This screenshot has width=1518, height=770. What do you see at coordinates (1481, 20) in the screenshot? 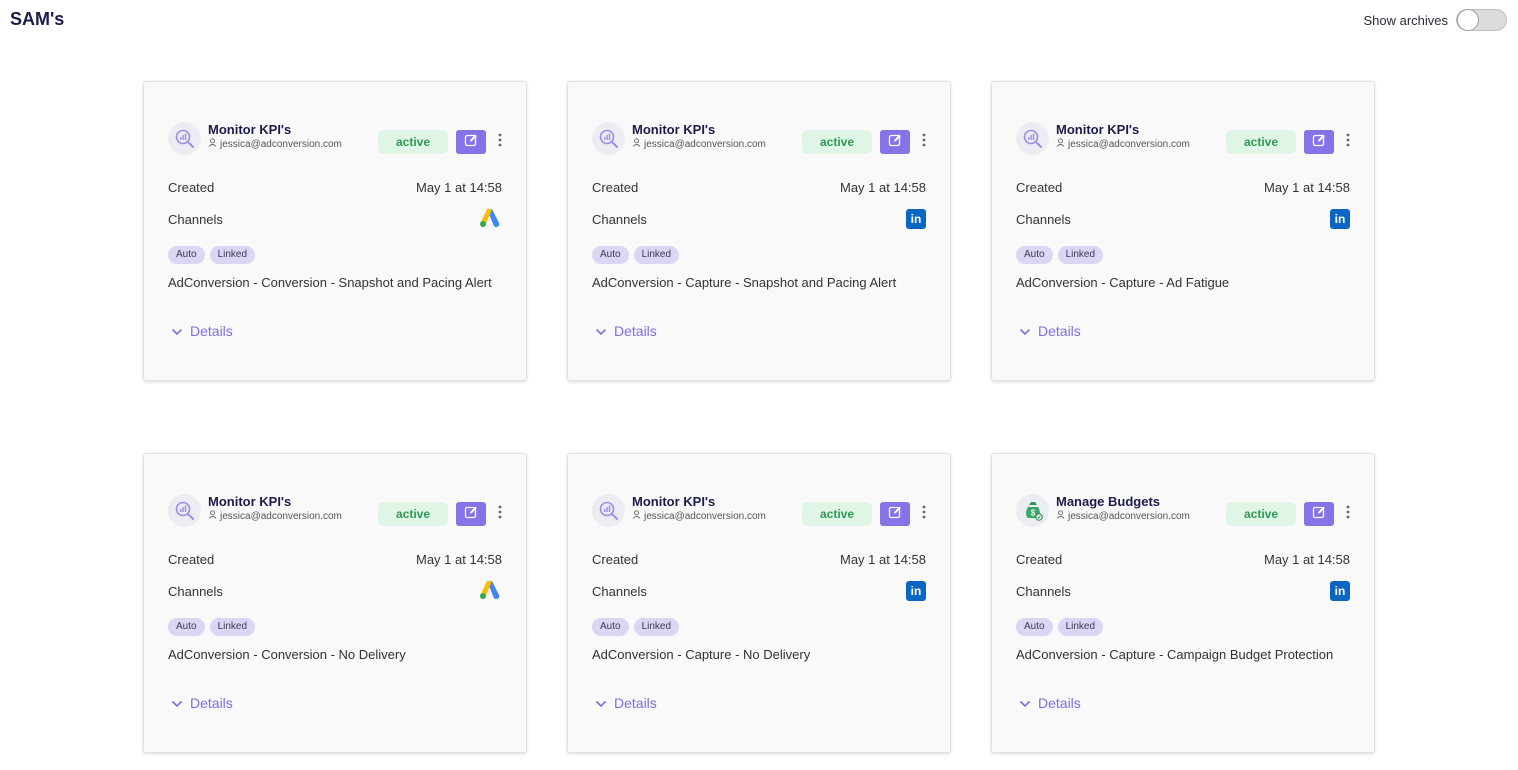
I see `show-archives-toggle` at bounding box center [1481, 20].